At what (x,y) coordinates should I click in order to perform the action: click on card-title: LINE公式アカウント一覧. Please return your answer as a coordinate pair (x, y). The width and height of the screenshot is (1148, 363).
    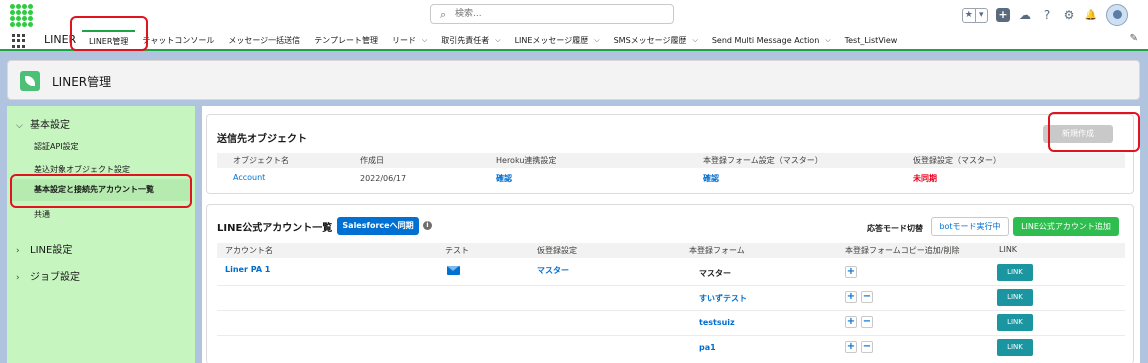
    Looking at the image, I should click on (275, 228).